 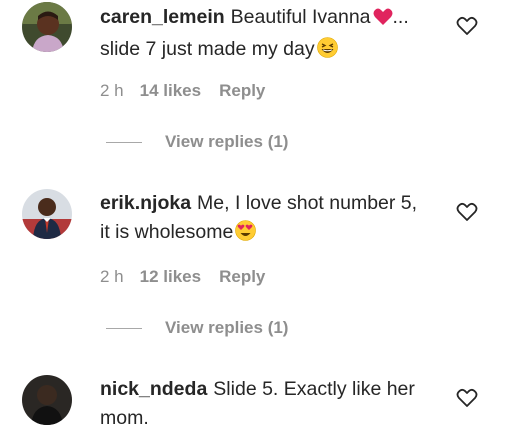 What do you see at coordinates (207, 49) in the screenshot?
I see `comment-body-line2: slide 7 just made my day` at bounding box center [207, 49].